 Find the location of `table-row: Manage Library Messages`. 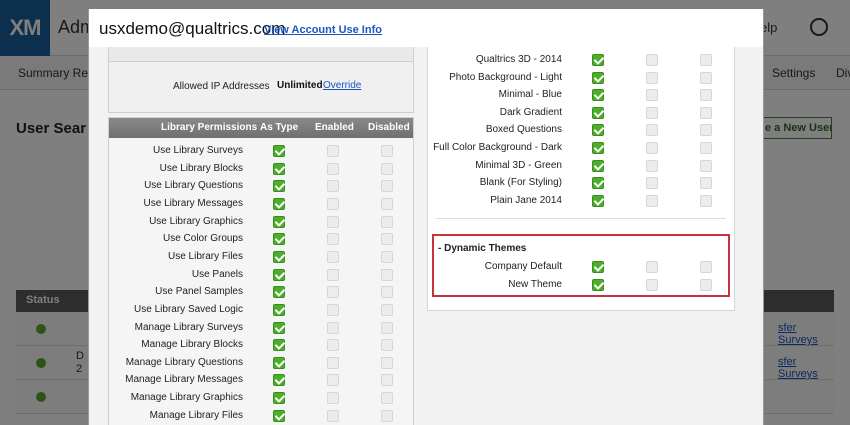

table-row: Manage Library Messages is located at coordinates (261, 381).